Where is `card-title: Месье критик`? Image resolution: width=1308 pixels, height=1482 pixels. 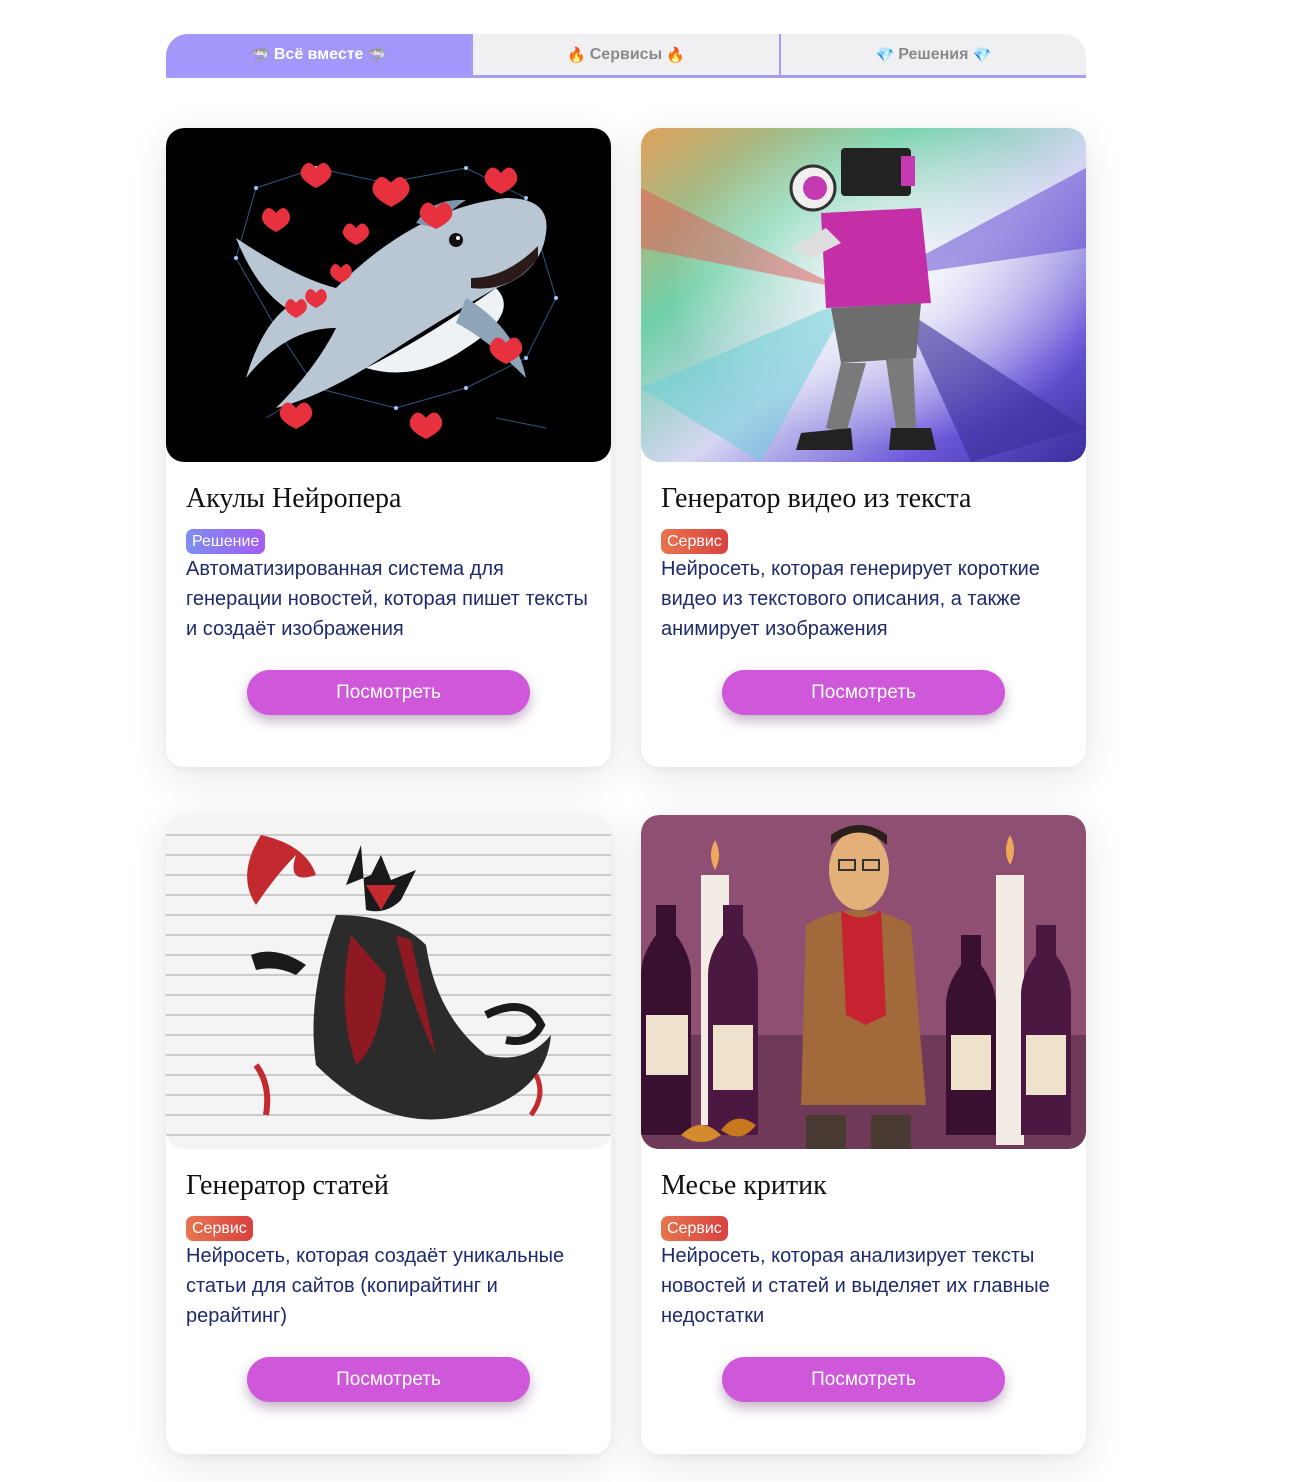 card-title: Месье критик is located at coordinates (744, 1185).